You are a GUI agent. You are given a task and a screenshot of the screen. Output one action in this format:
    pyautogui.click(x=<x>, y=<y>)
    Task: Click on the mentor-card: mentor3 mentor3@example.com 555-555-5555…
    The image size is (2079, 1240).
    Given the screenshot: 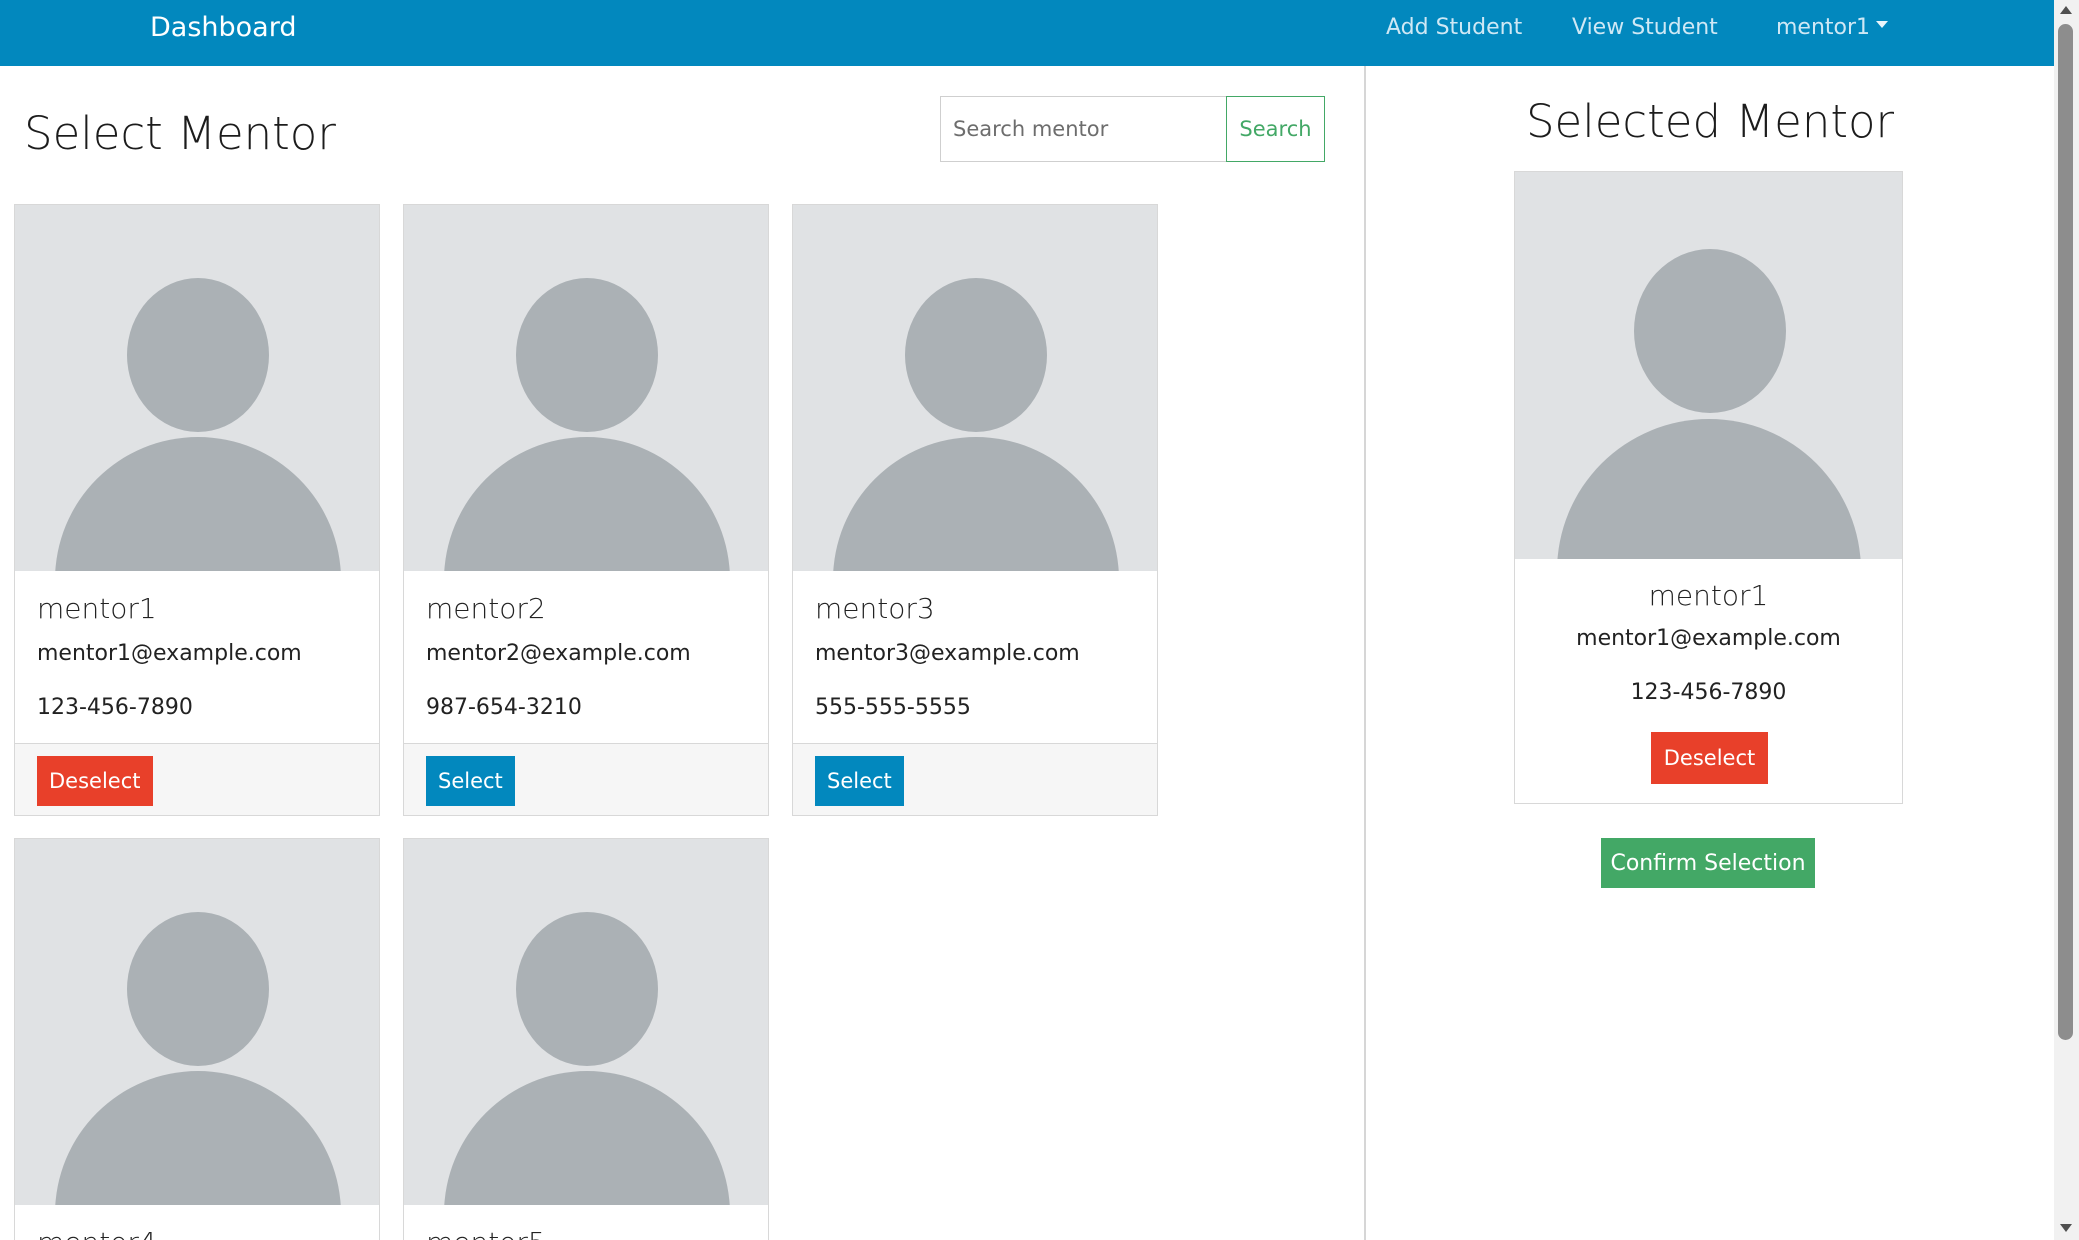 What is the action you would take?
    pyautogui.click(x=975, y=510)
    